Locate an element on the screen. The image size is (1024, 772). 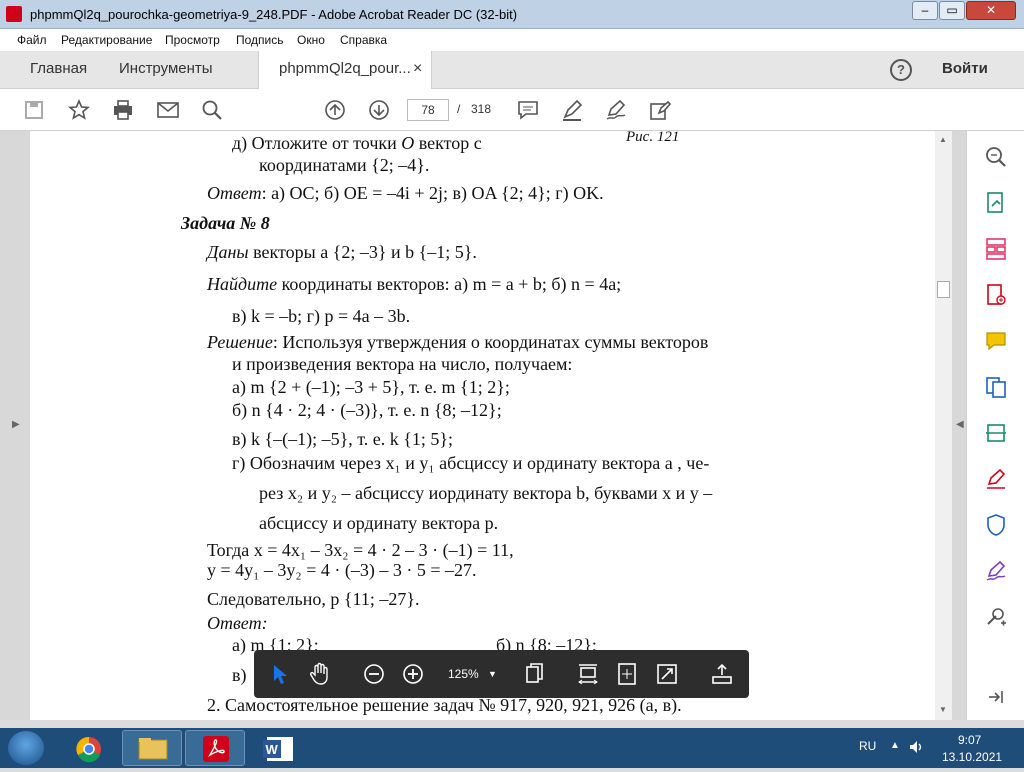
zoom-value: 125% is located at coordinates (463, 674).